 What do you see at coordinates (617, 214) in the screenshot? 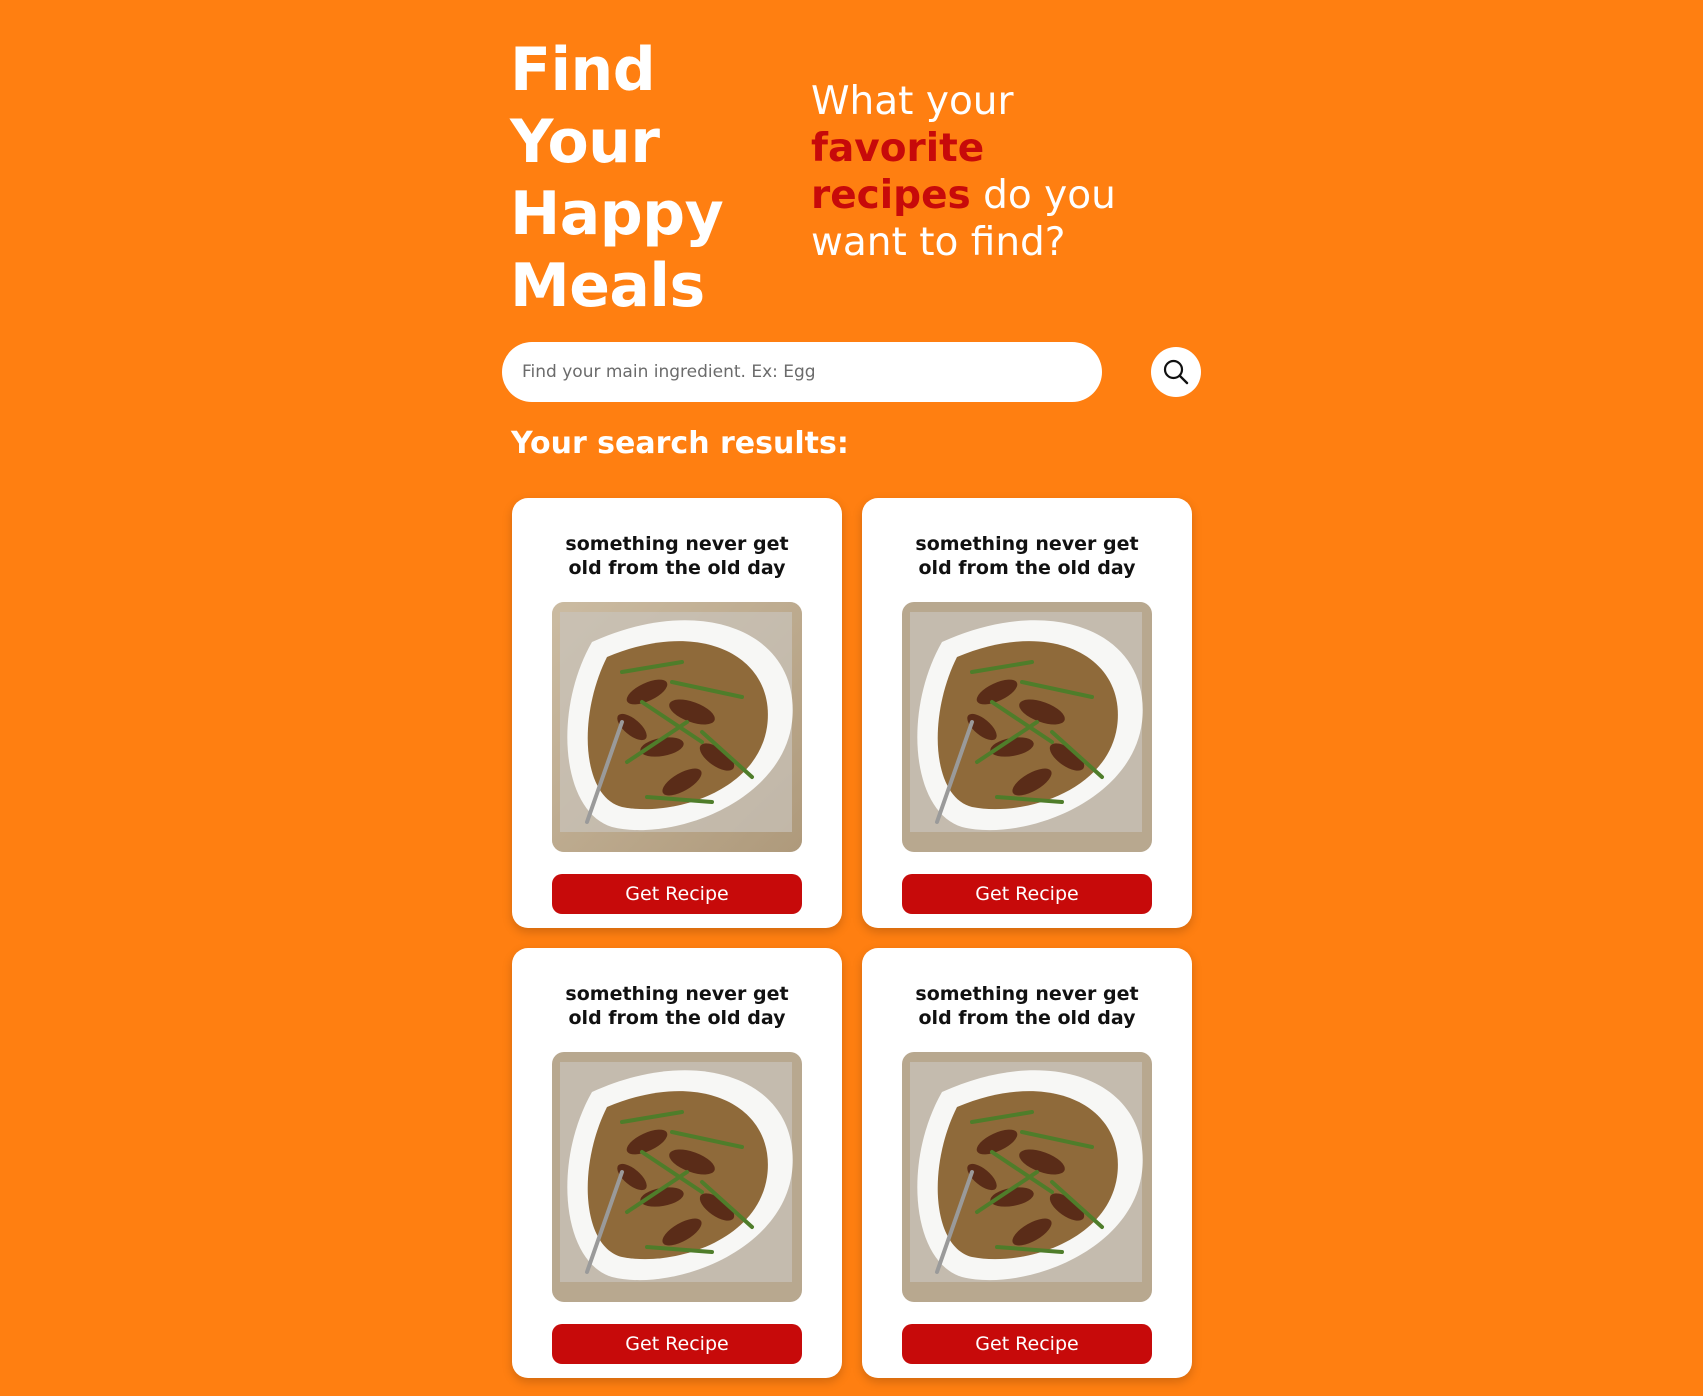
I see `hero-title-line: Happy` at bounding box center [617, 214].